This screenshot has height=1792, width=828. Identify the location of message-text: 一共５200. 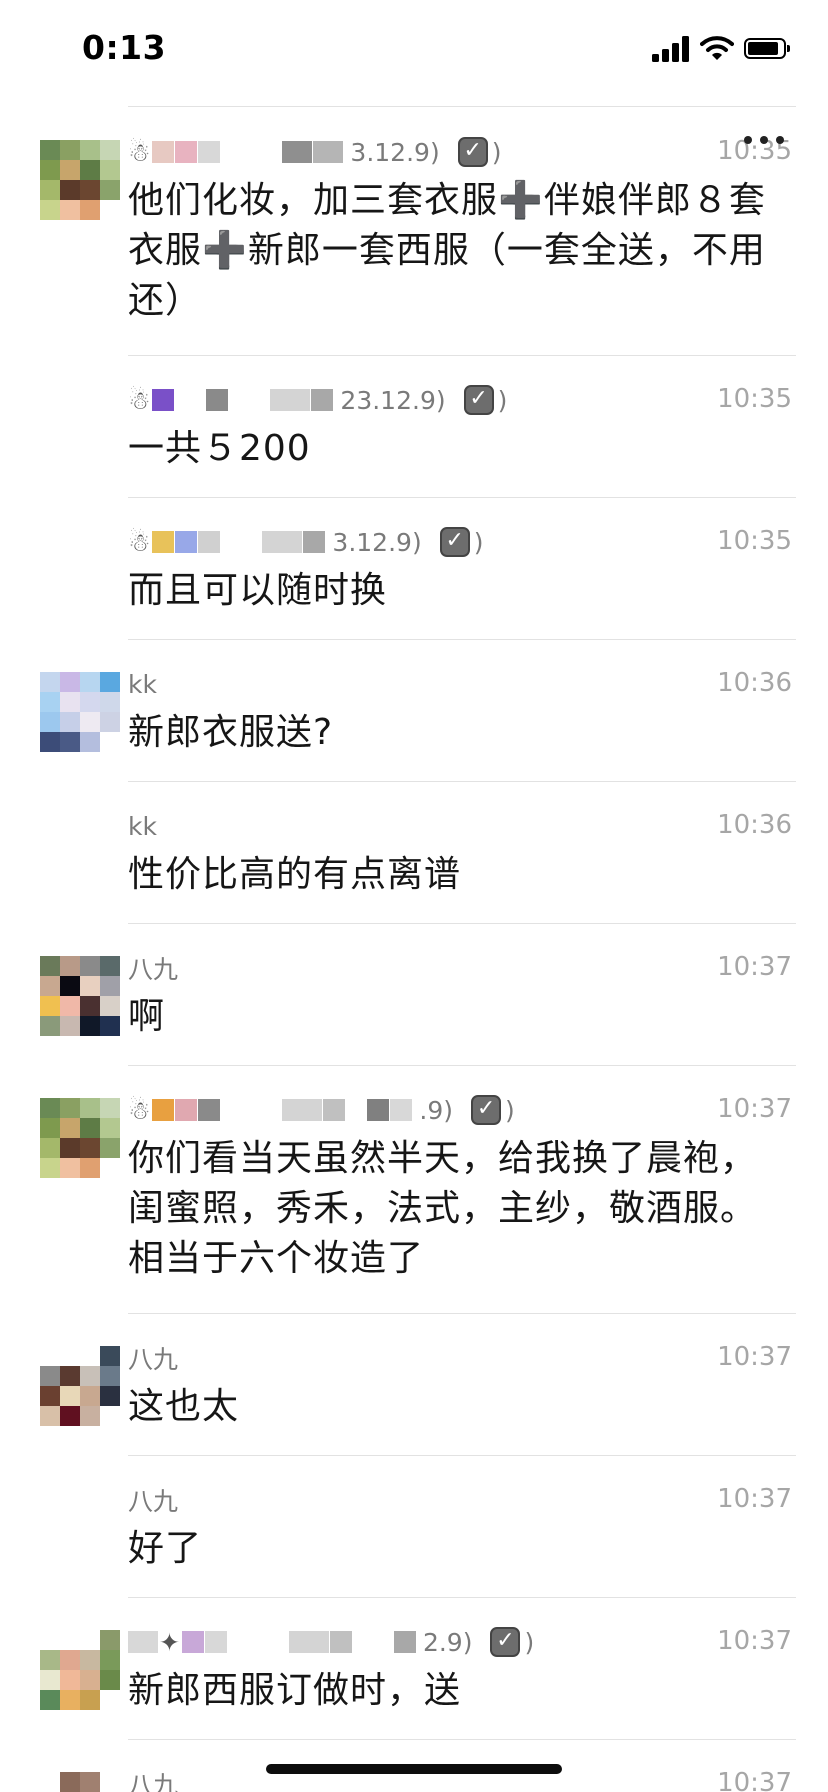
(219, 448).